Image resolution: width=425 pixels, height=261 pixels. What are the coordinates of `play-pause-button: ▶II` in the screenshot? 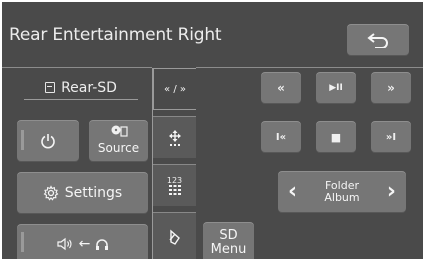 It's located at (336, 88).